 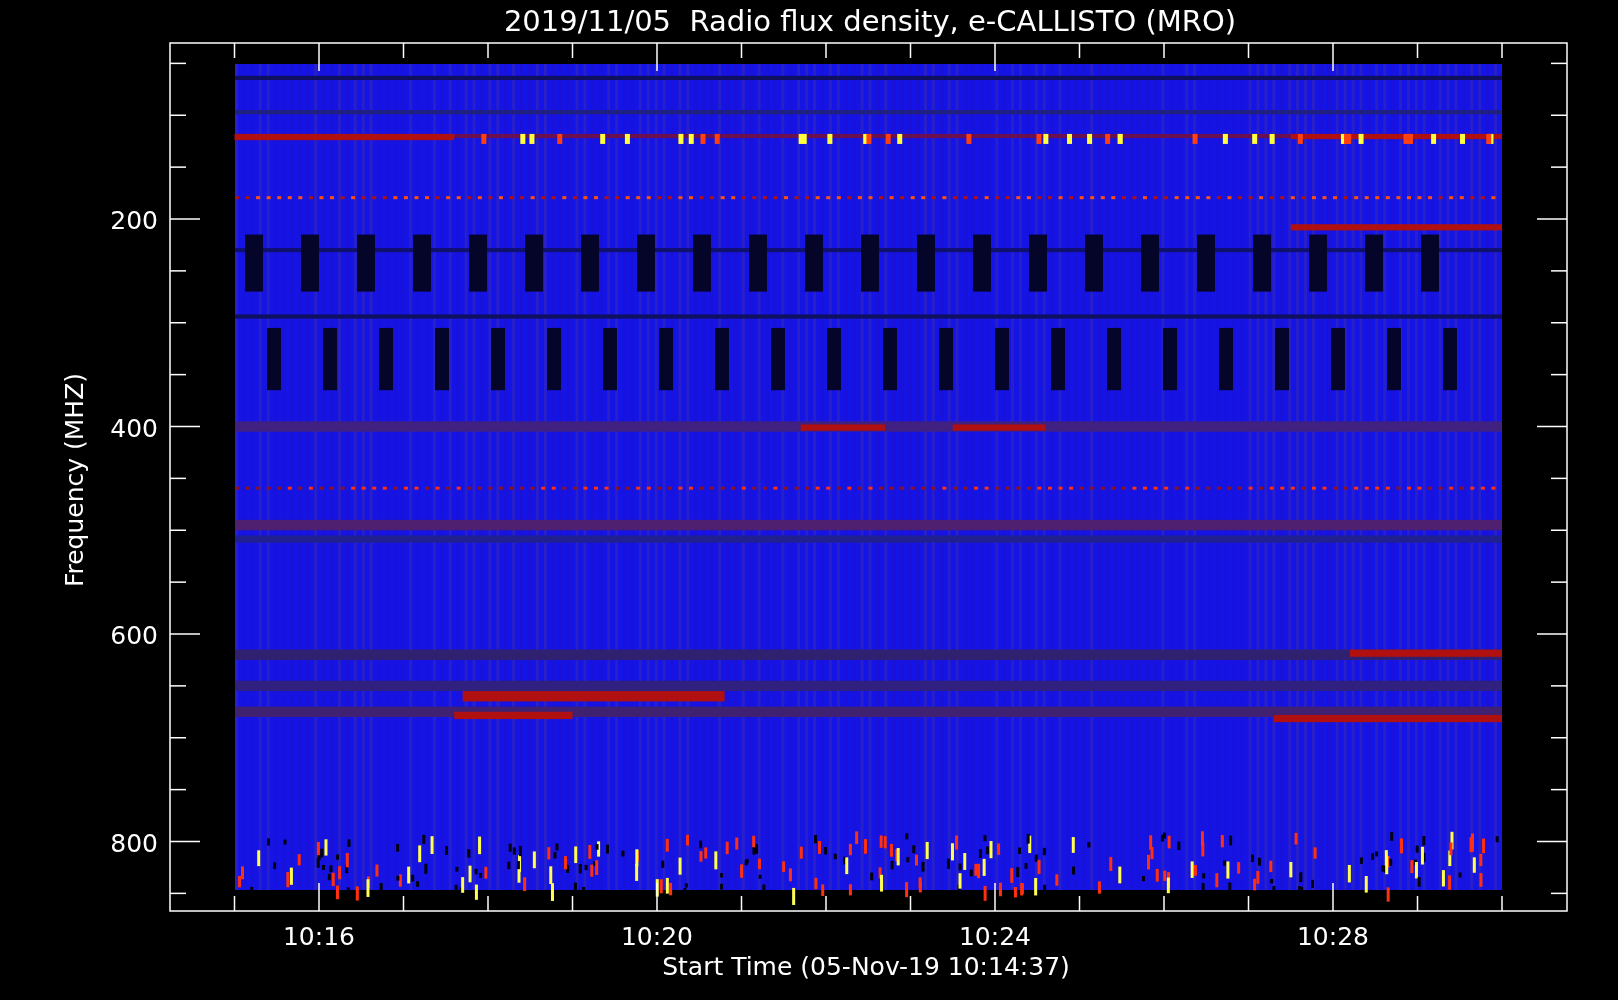 I want to click on x-tick-label: 10:28, so click(x=1333, y=936).